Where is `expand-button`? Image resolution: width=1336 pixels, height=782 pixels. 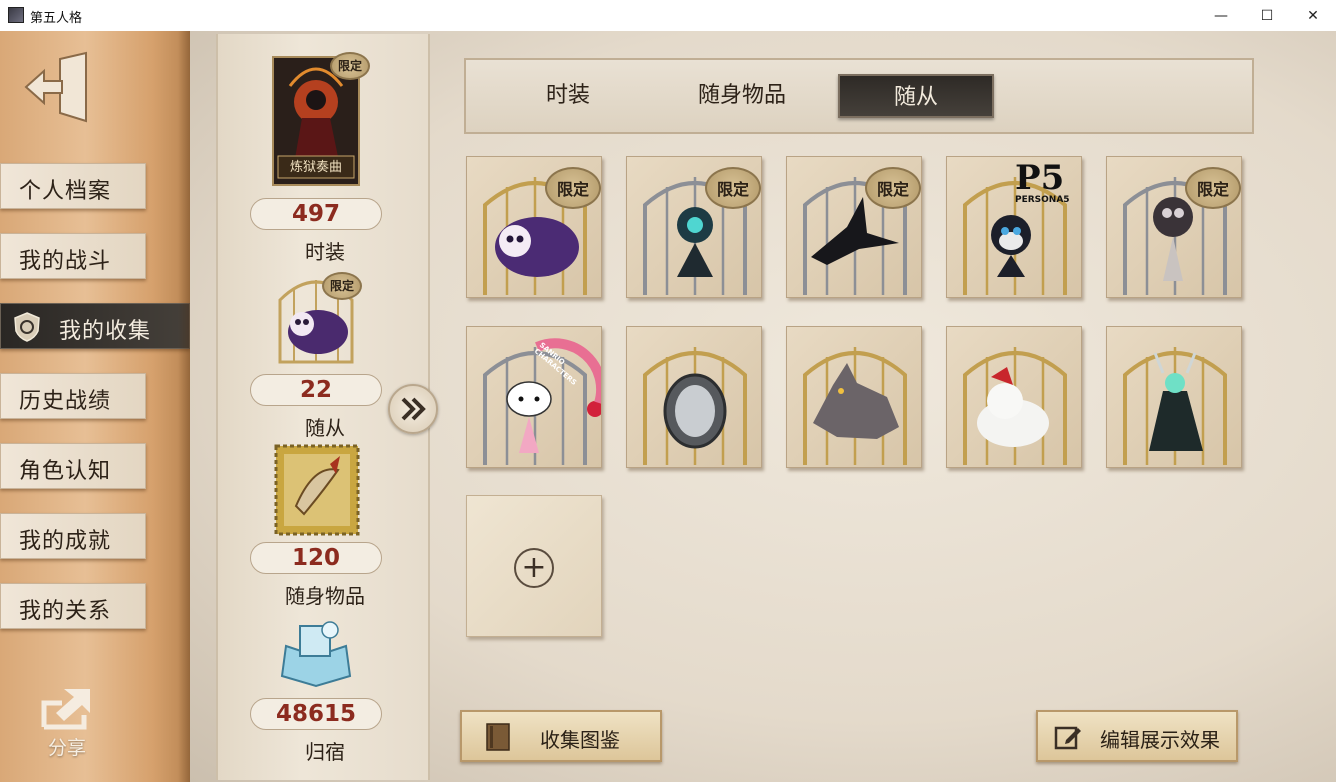
expand-button is located at coordinates (413, 409).